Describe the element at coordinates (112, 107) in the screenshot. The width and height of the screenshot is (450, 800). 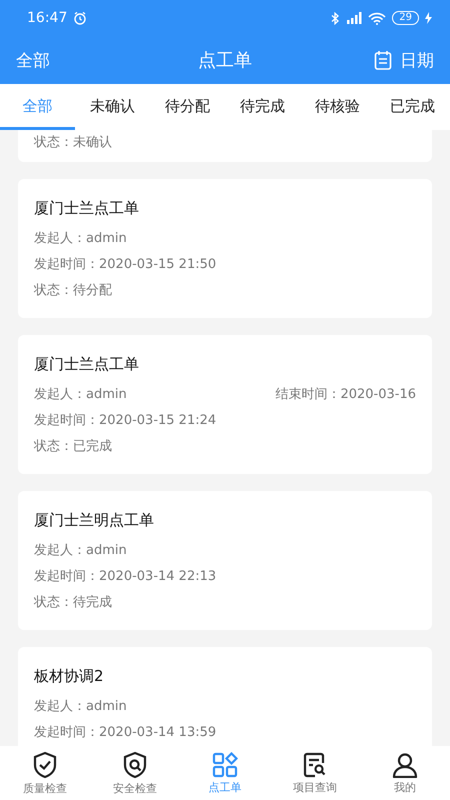
I see `status-tab: 未确认` at that location.